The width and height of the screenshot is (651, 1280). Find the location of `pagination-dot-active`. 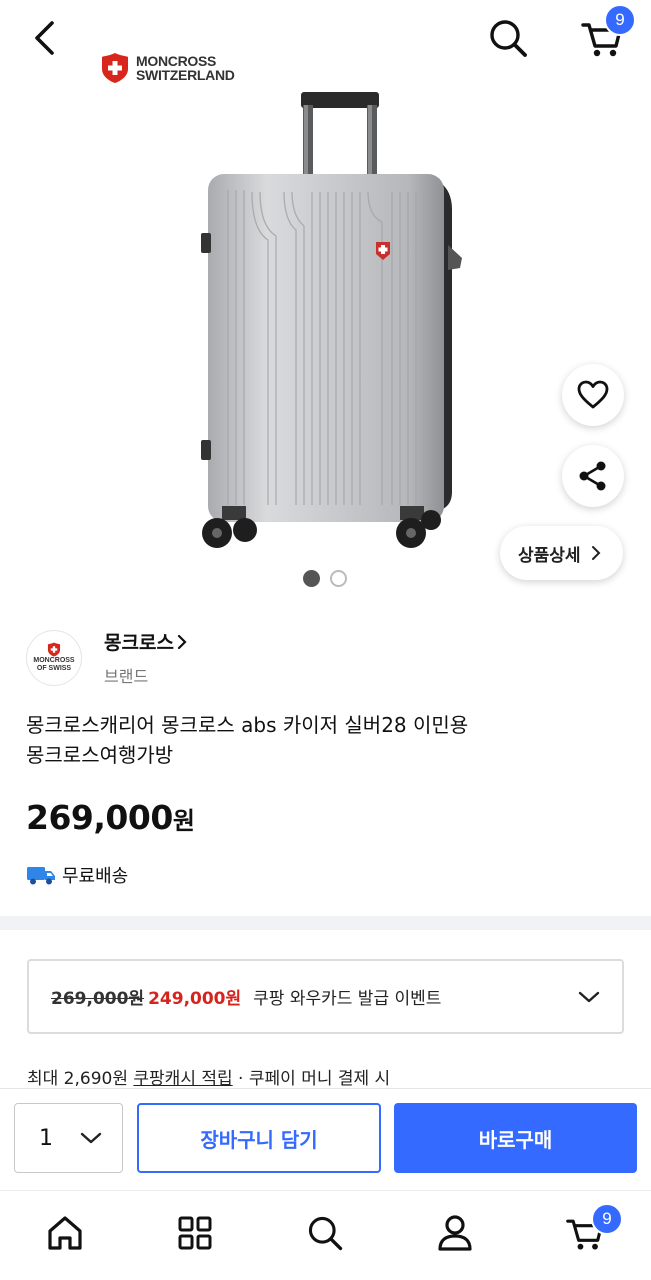

pagination-dot-active is located at coordinates (311, 578).